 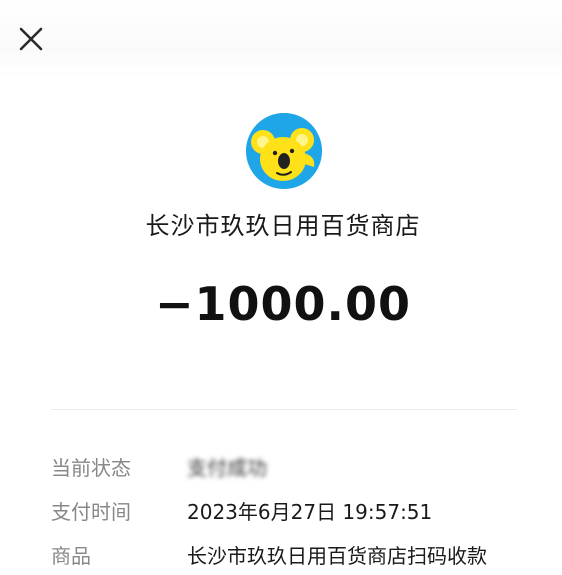 I want to click on koala-logo-icon, so click(x=284, y=151).